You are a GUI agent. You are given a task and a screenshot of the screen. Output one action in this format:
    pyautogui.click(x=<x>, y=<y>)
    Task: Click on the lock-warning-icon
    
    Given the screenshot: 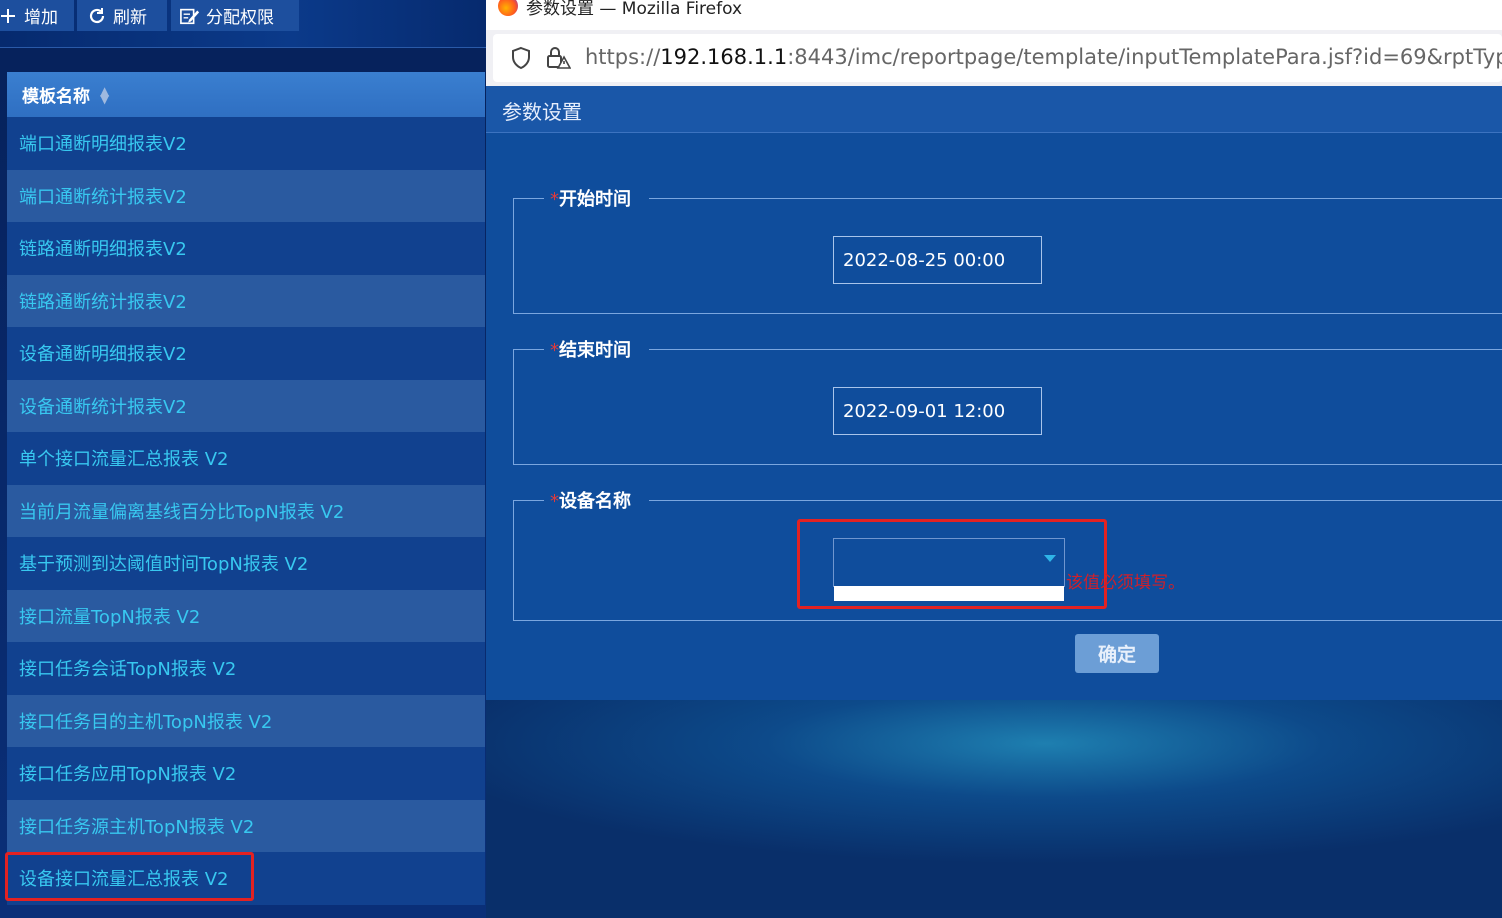 What is the action you would take?
    pyautogui.click(x=557, y=58)
    